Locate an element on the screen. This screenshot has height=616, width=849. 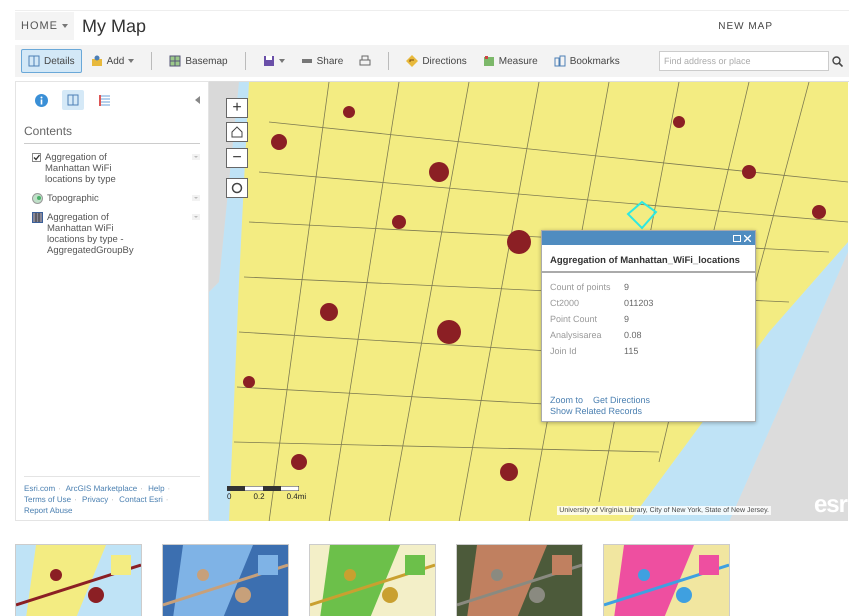
toolbar-button: Share is located at coordinates (322, 61).